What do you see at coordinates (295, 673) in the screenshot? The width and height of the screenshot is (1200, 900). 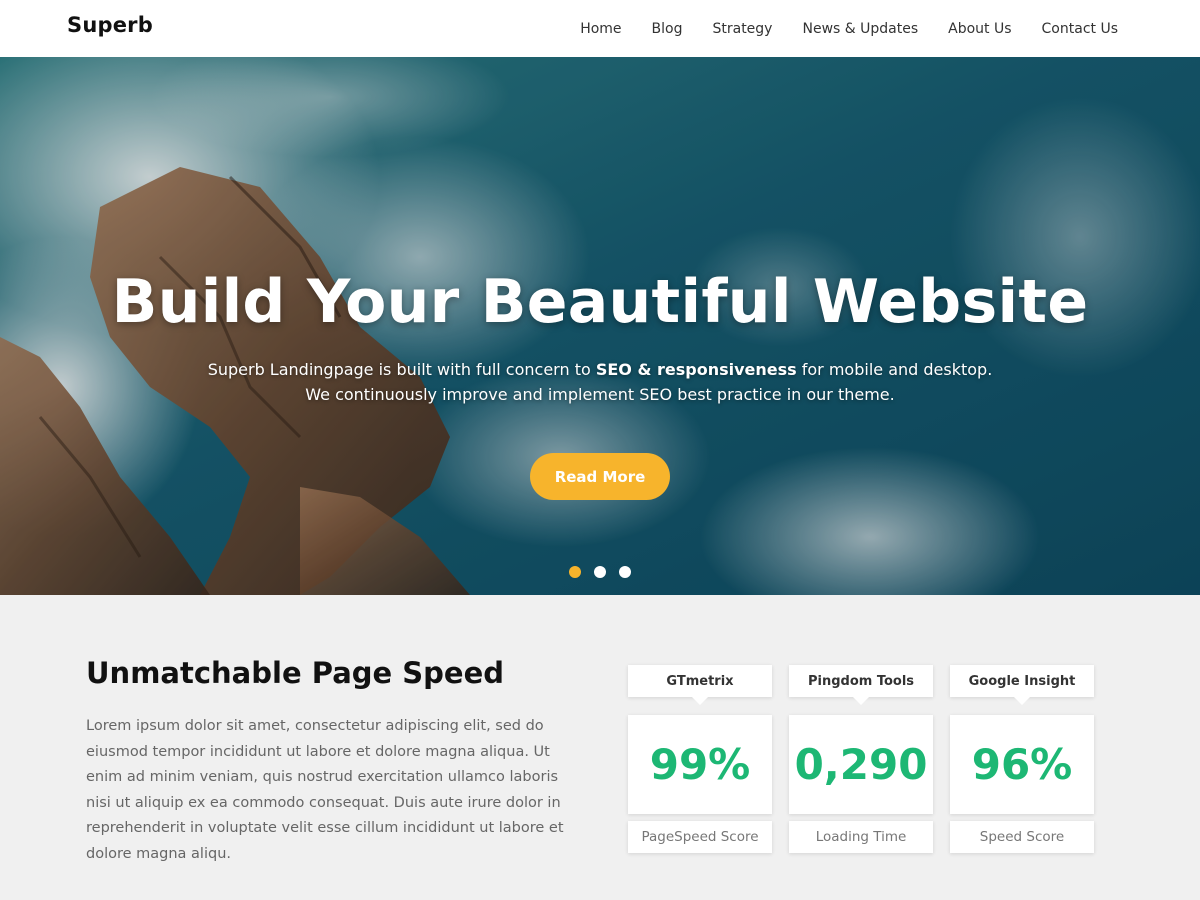 I see `section-title: Unmatchable Page Speed` at bounding box center [295, 673].